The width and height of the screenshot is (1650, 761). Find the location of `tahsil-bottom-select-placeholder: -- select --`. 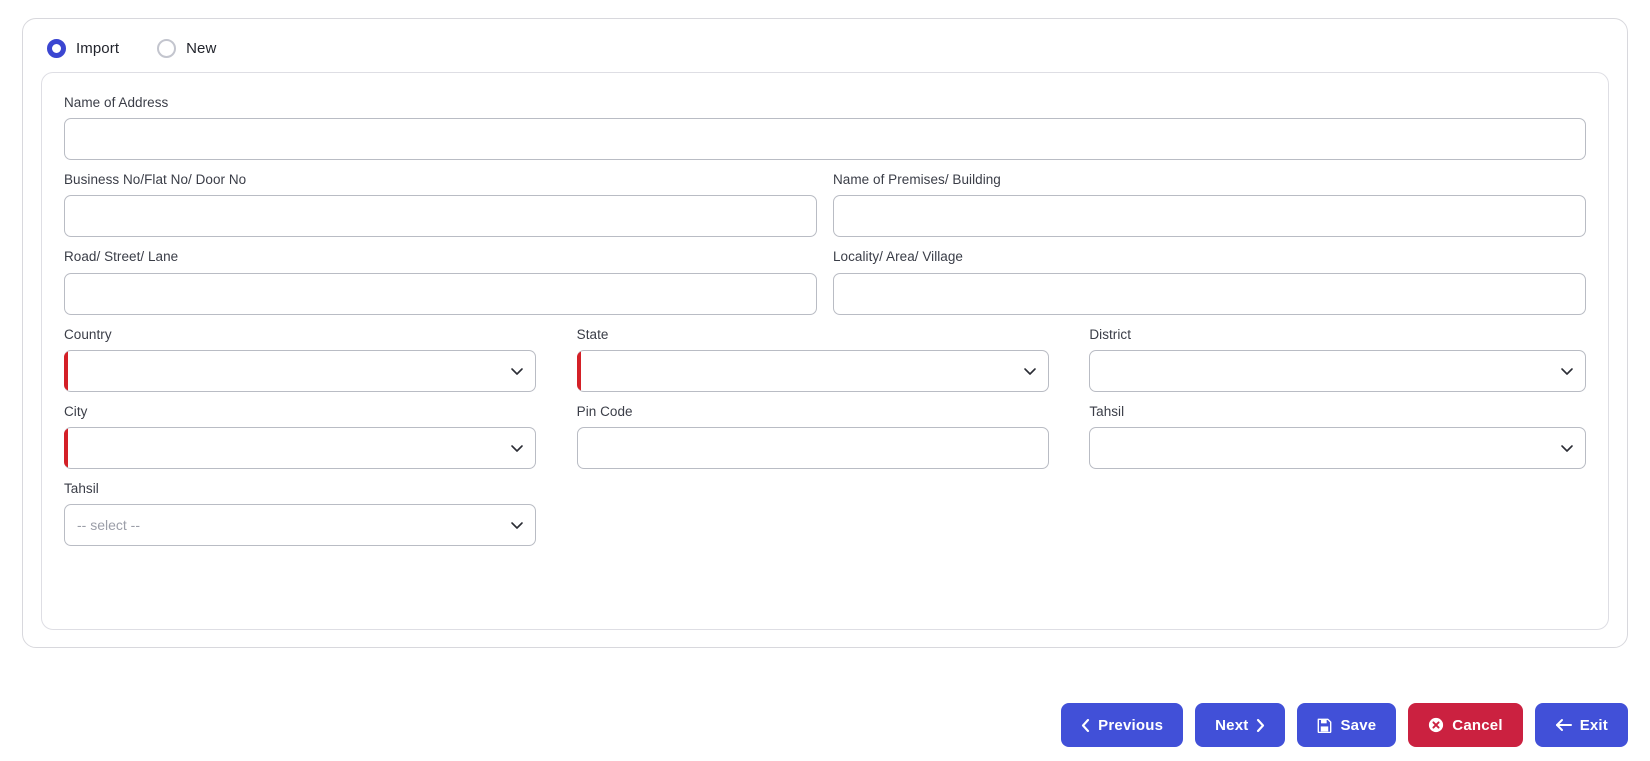

tahsil-bottom-select-placeholder: -- select -- is located at coordinates (108, 525).